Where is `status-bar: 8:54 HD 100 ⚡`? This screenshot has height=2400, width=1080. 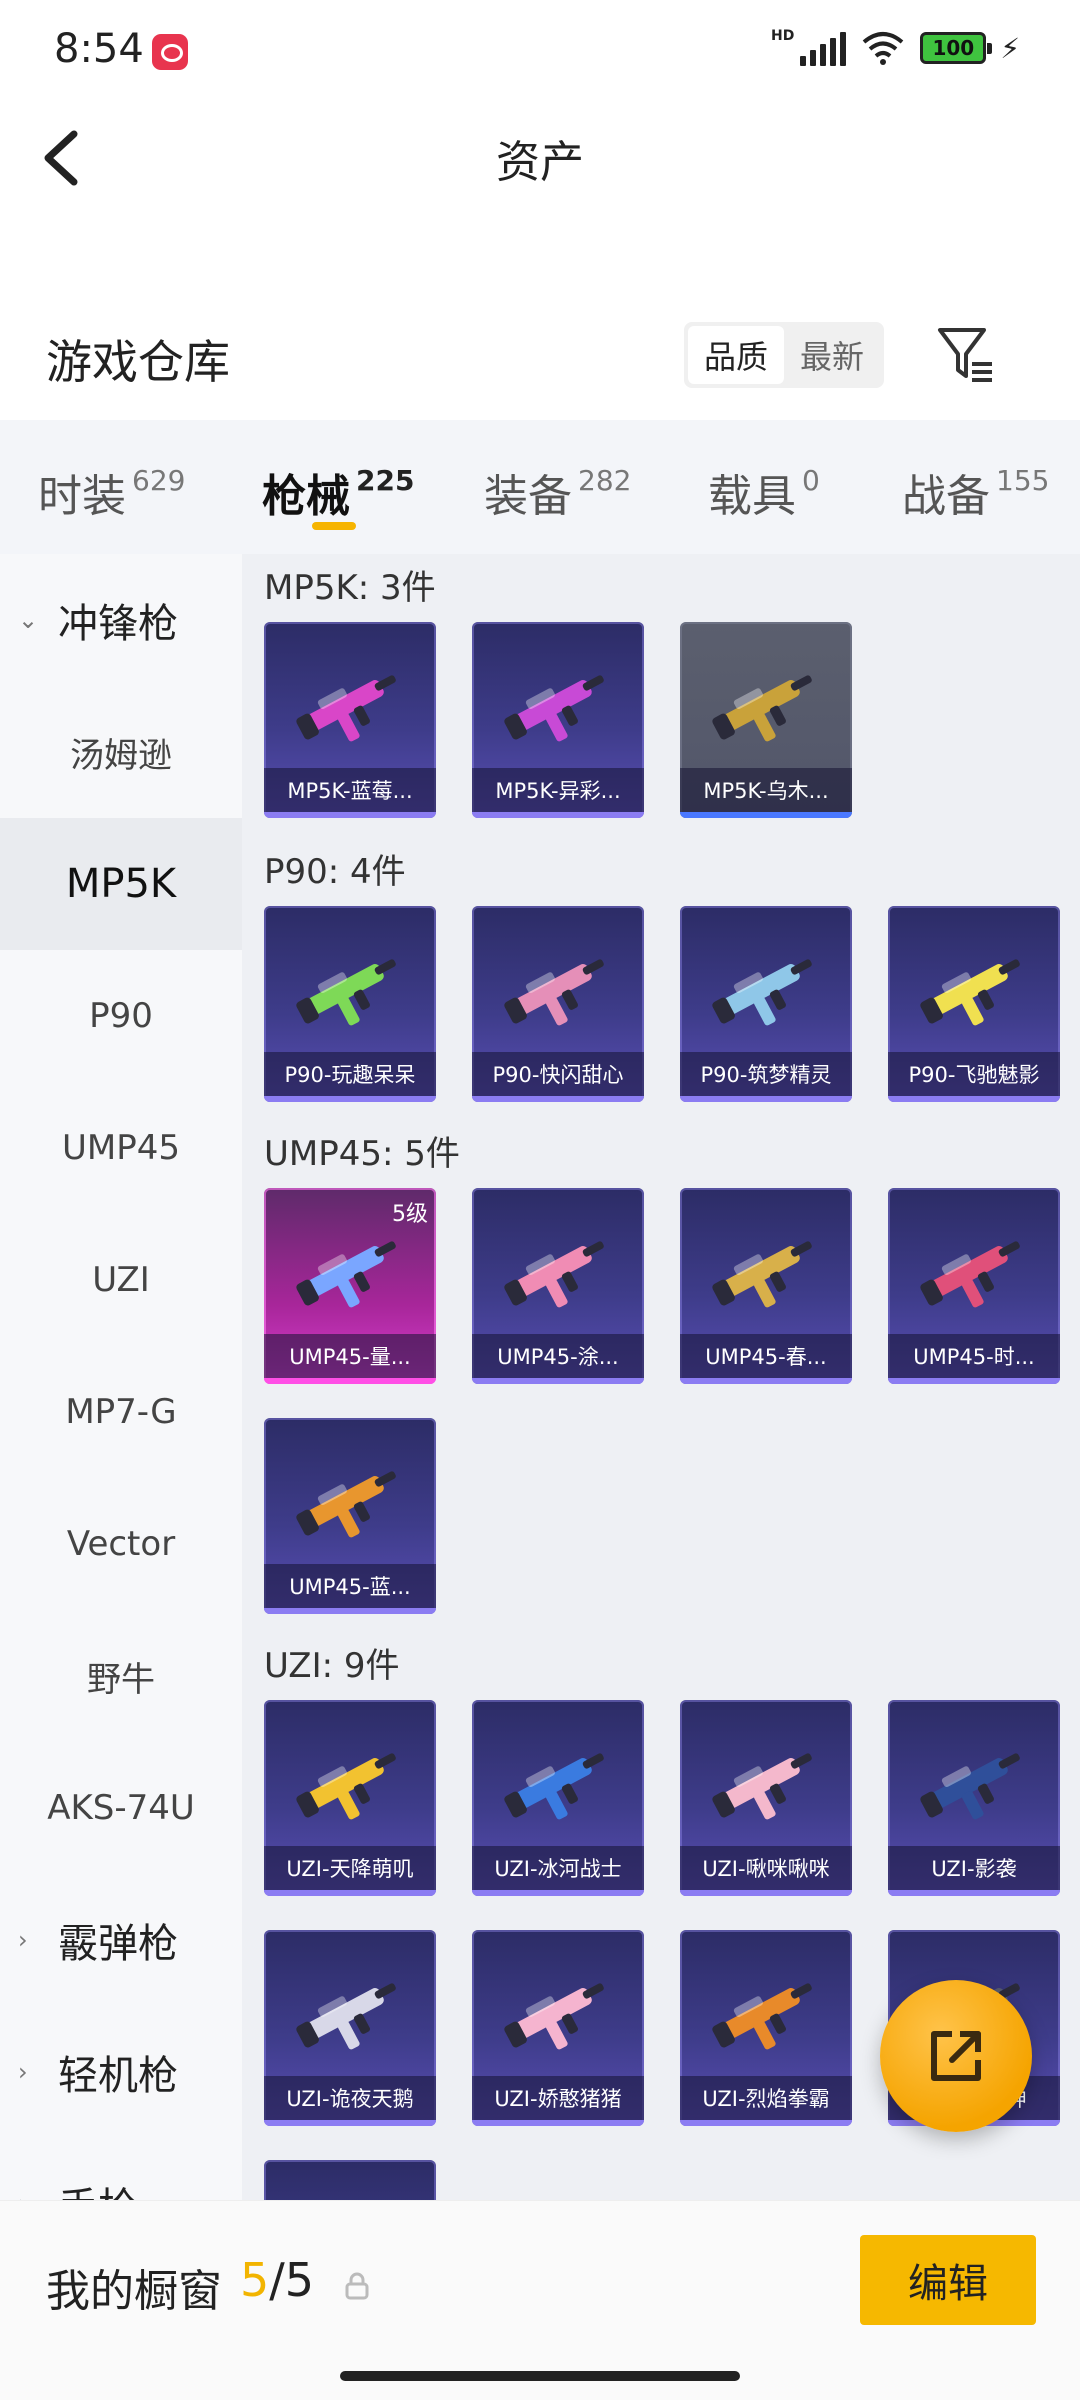 status-bar: 8:54 HD 100 ⚡ is located at coordinates (540, 50).